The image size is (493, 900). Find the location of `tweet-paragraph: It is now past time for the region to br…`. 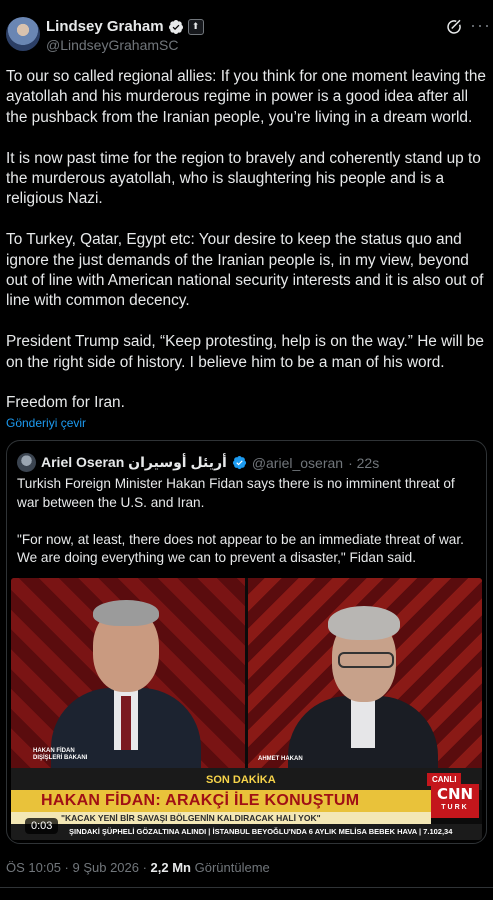

tweet-paragraph: It is now past time for the region to br… is located at coordinates (243, 178).